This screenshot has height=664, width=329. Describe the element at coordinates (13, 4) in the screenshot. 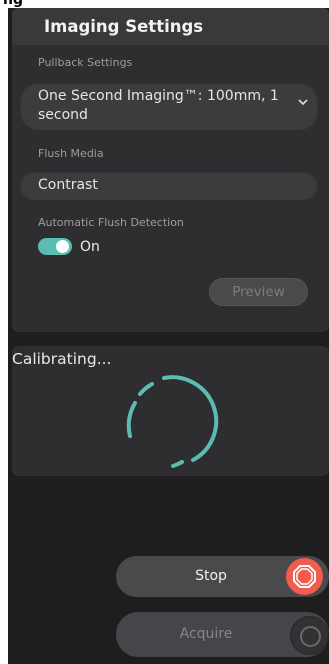

I see `top-strip-text: ng` at that location.